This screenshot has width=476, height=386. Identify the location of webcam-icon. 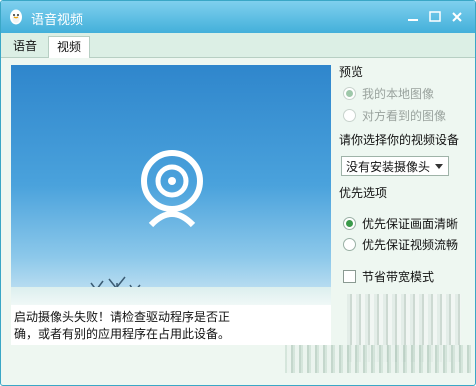
(172, 189).